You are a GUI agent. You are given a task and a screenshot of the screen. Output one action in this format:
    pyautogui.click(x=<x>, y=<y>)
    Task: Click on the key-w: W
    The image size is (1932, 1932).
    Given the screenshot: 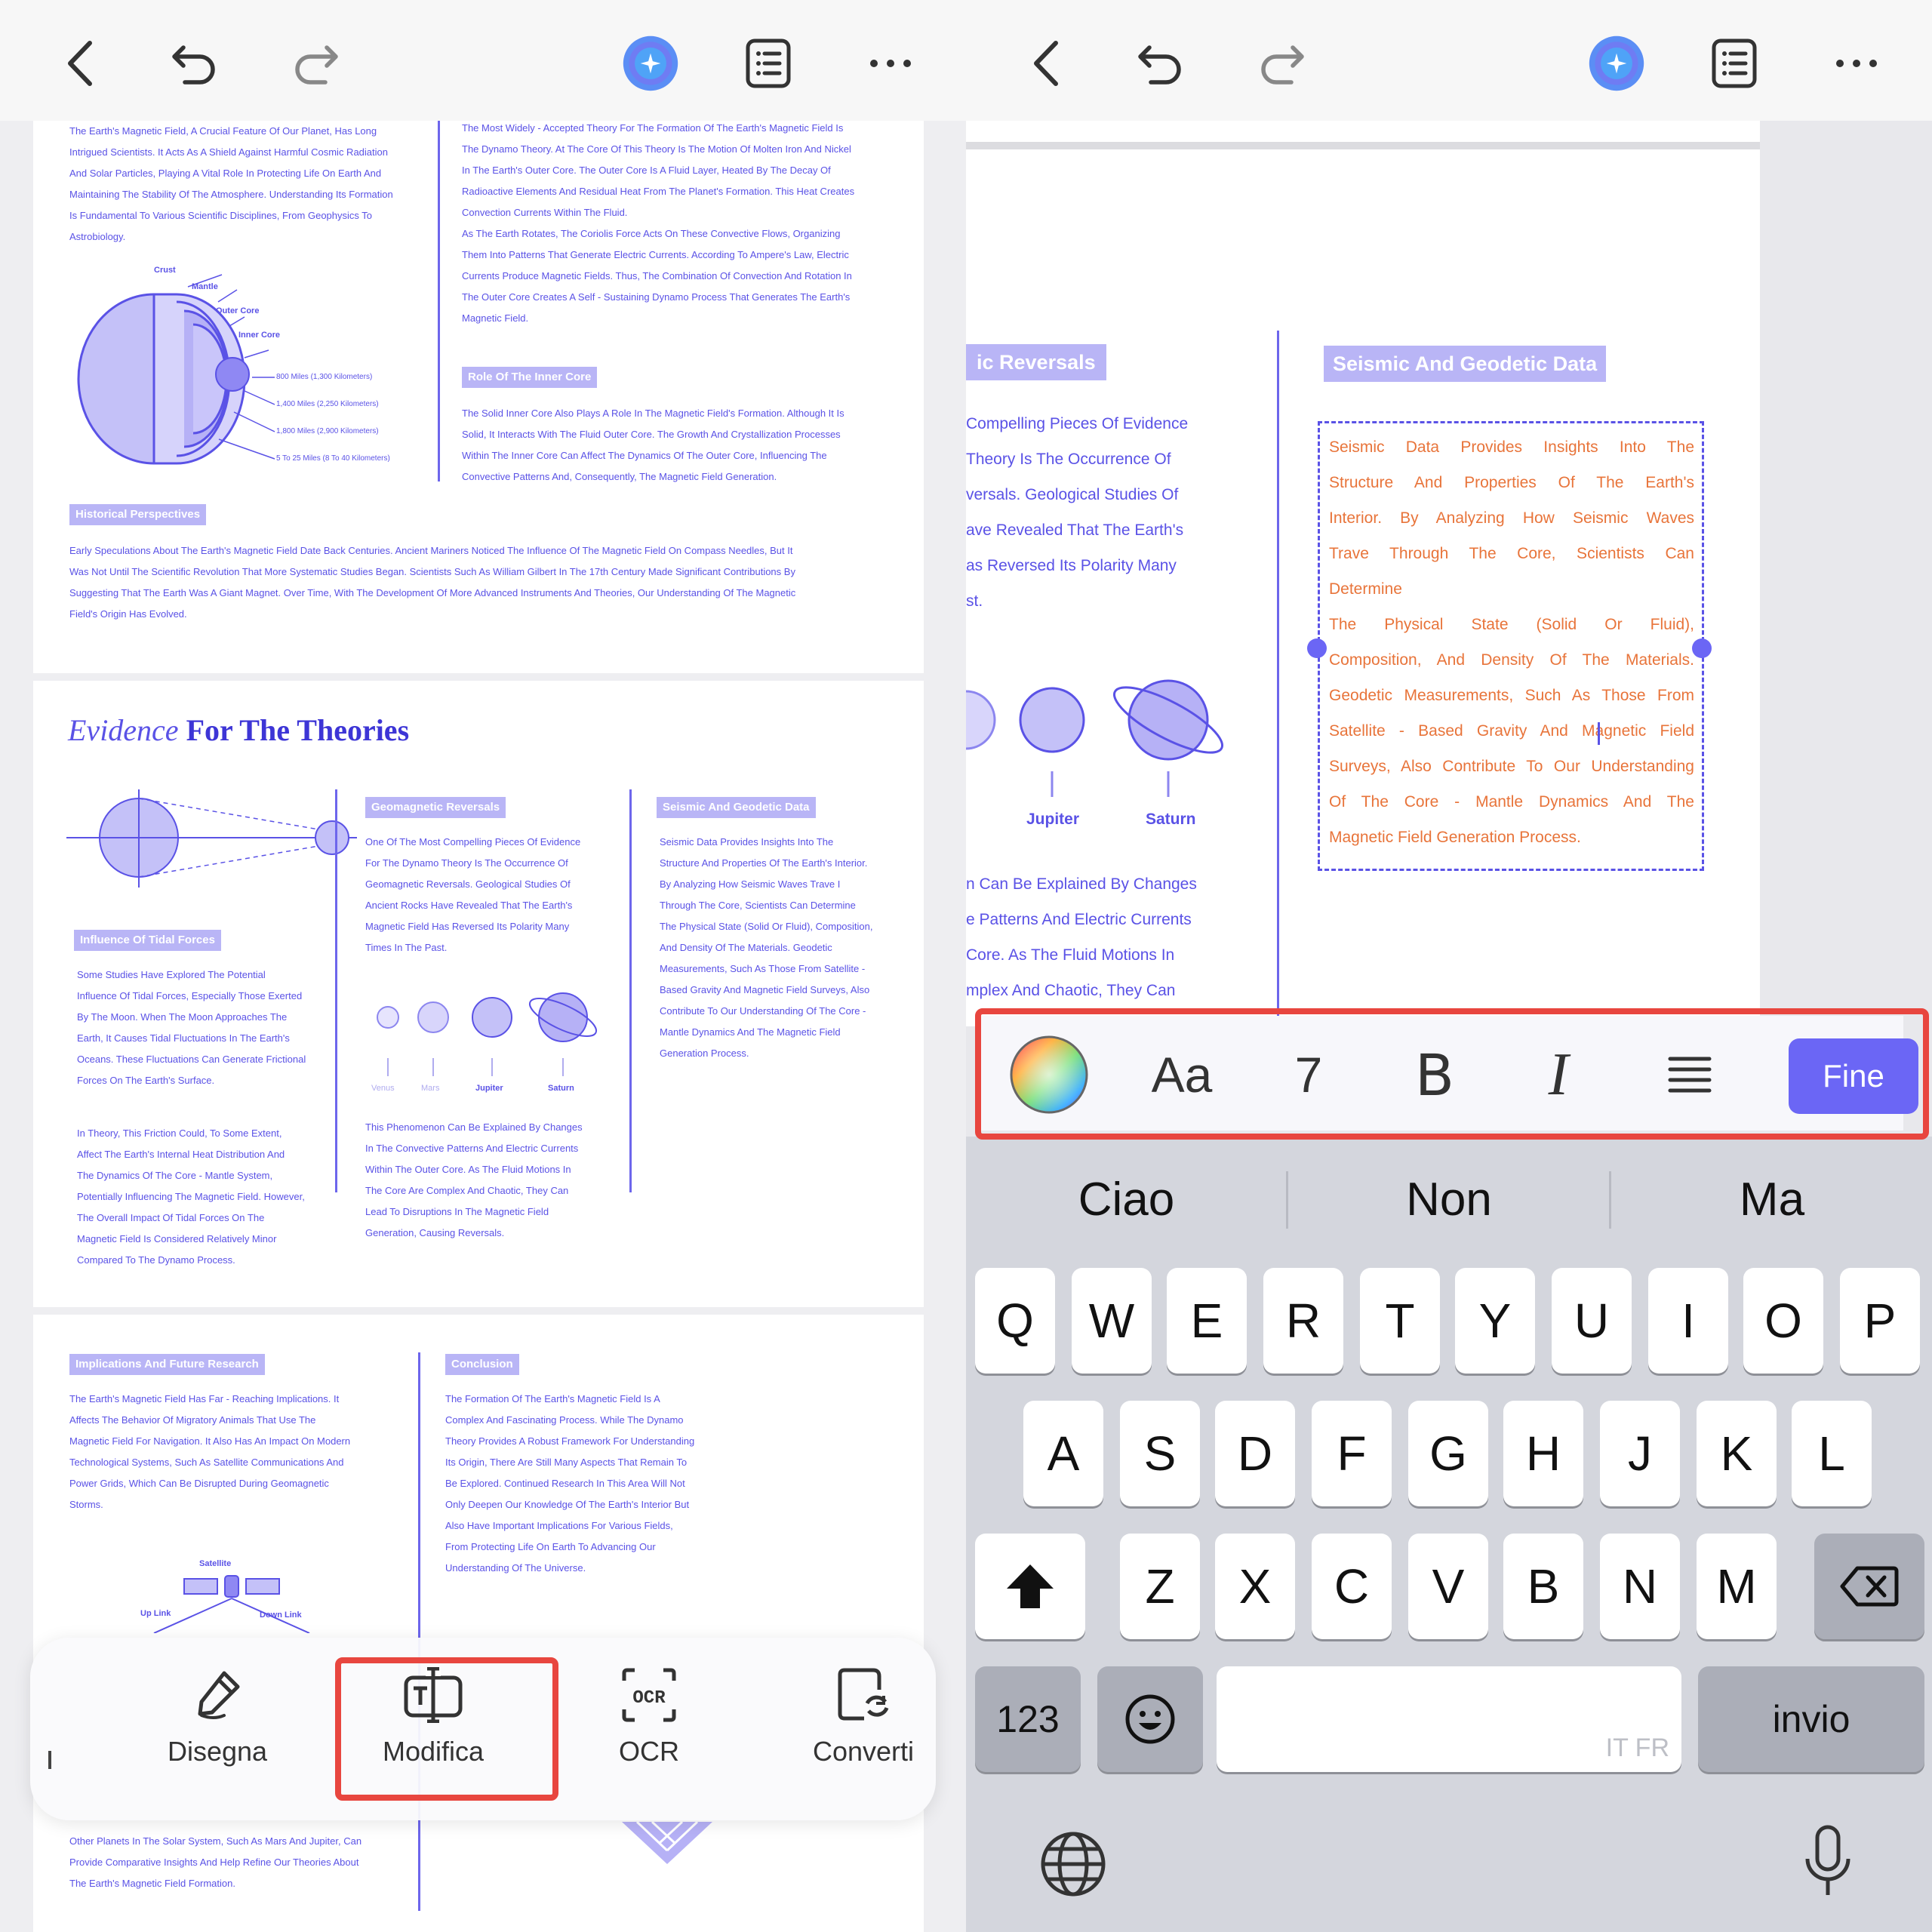 What is the action you would take?
    pyautogui.click(x=1112, y=1321)
    